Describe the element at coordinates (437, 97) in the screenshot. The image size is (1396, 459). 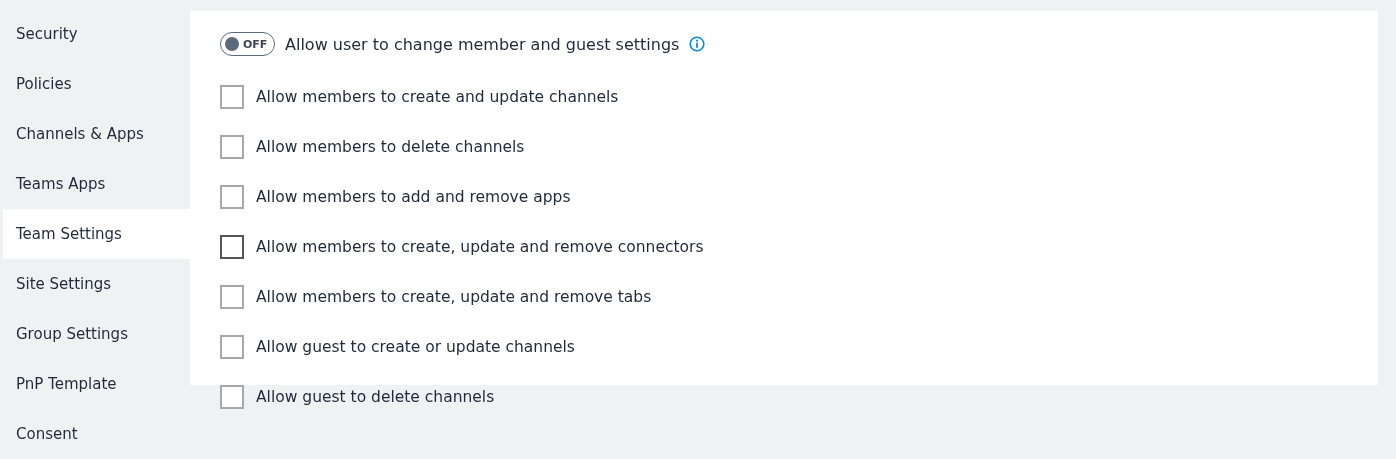
I see `checkbox-label: Allow members to create and update channels` at that location.